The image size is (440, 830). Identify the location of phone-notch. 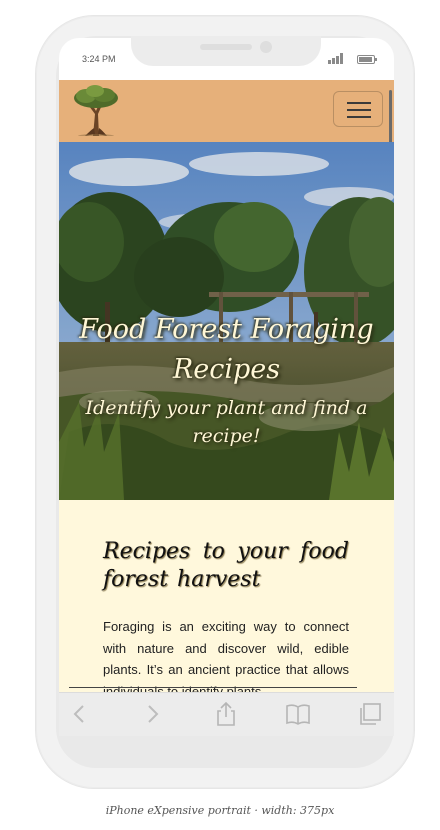
(226, 51).